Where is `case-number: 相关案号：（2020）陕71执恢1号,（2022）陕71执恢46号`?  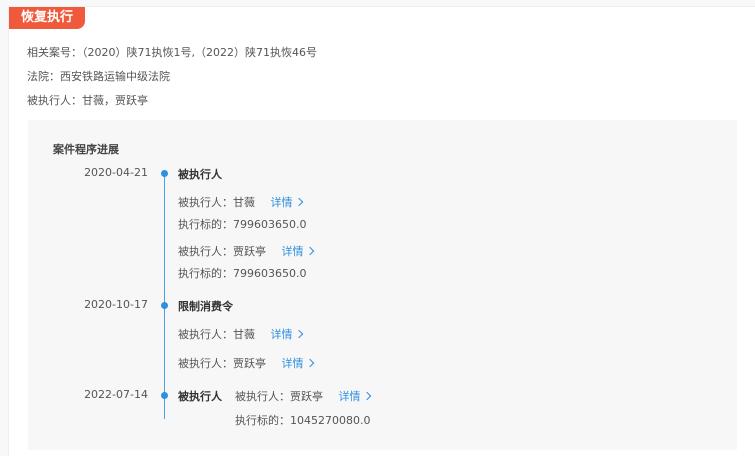
case-number: 相关案号：（2020）陕71执恢1号,（2022）陕71执恢46号 is located at coordinates (172, 52).